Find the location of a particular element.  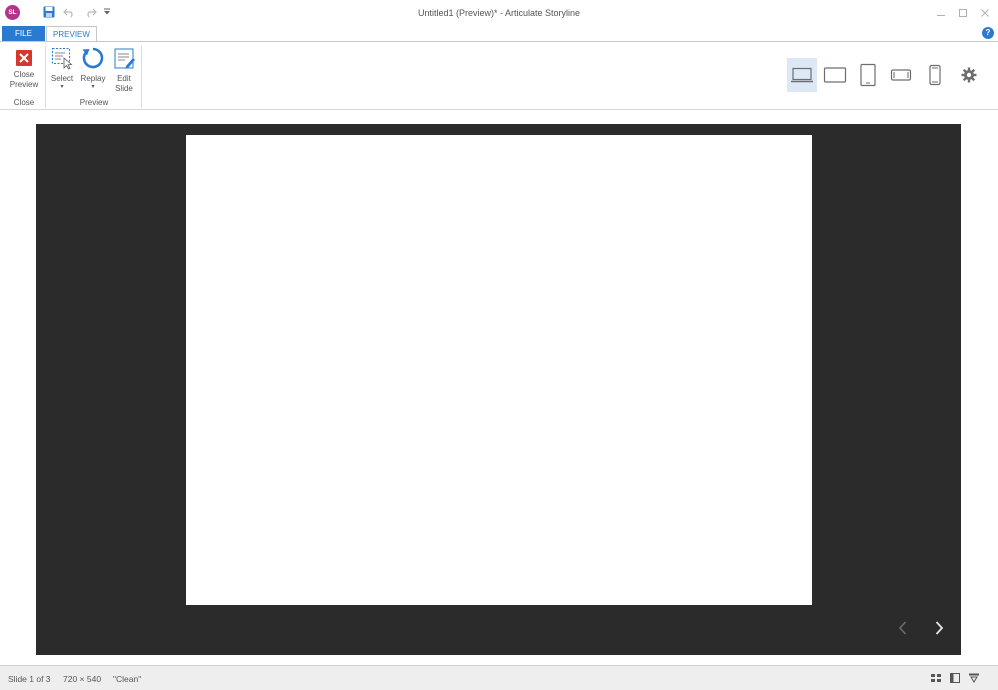

tablet-landscape-icon is located at coordinates (835, 75).